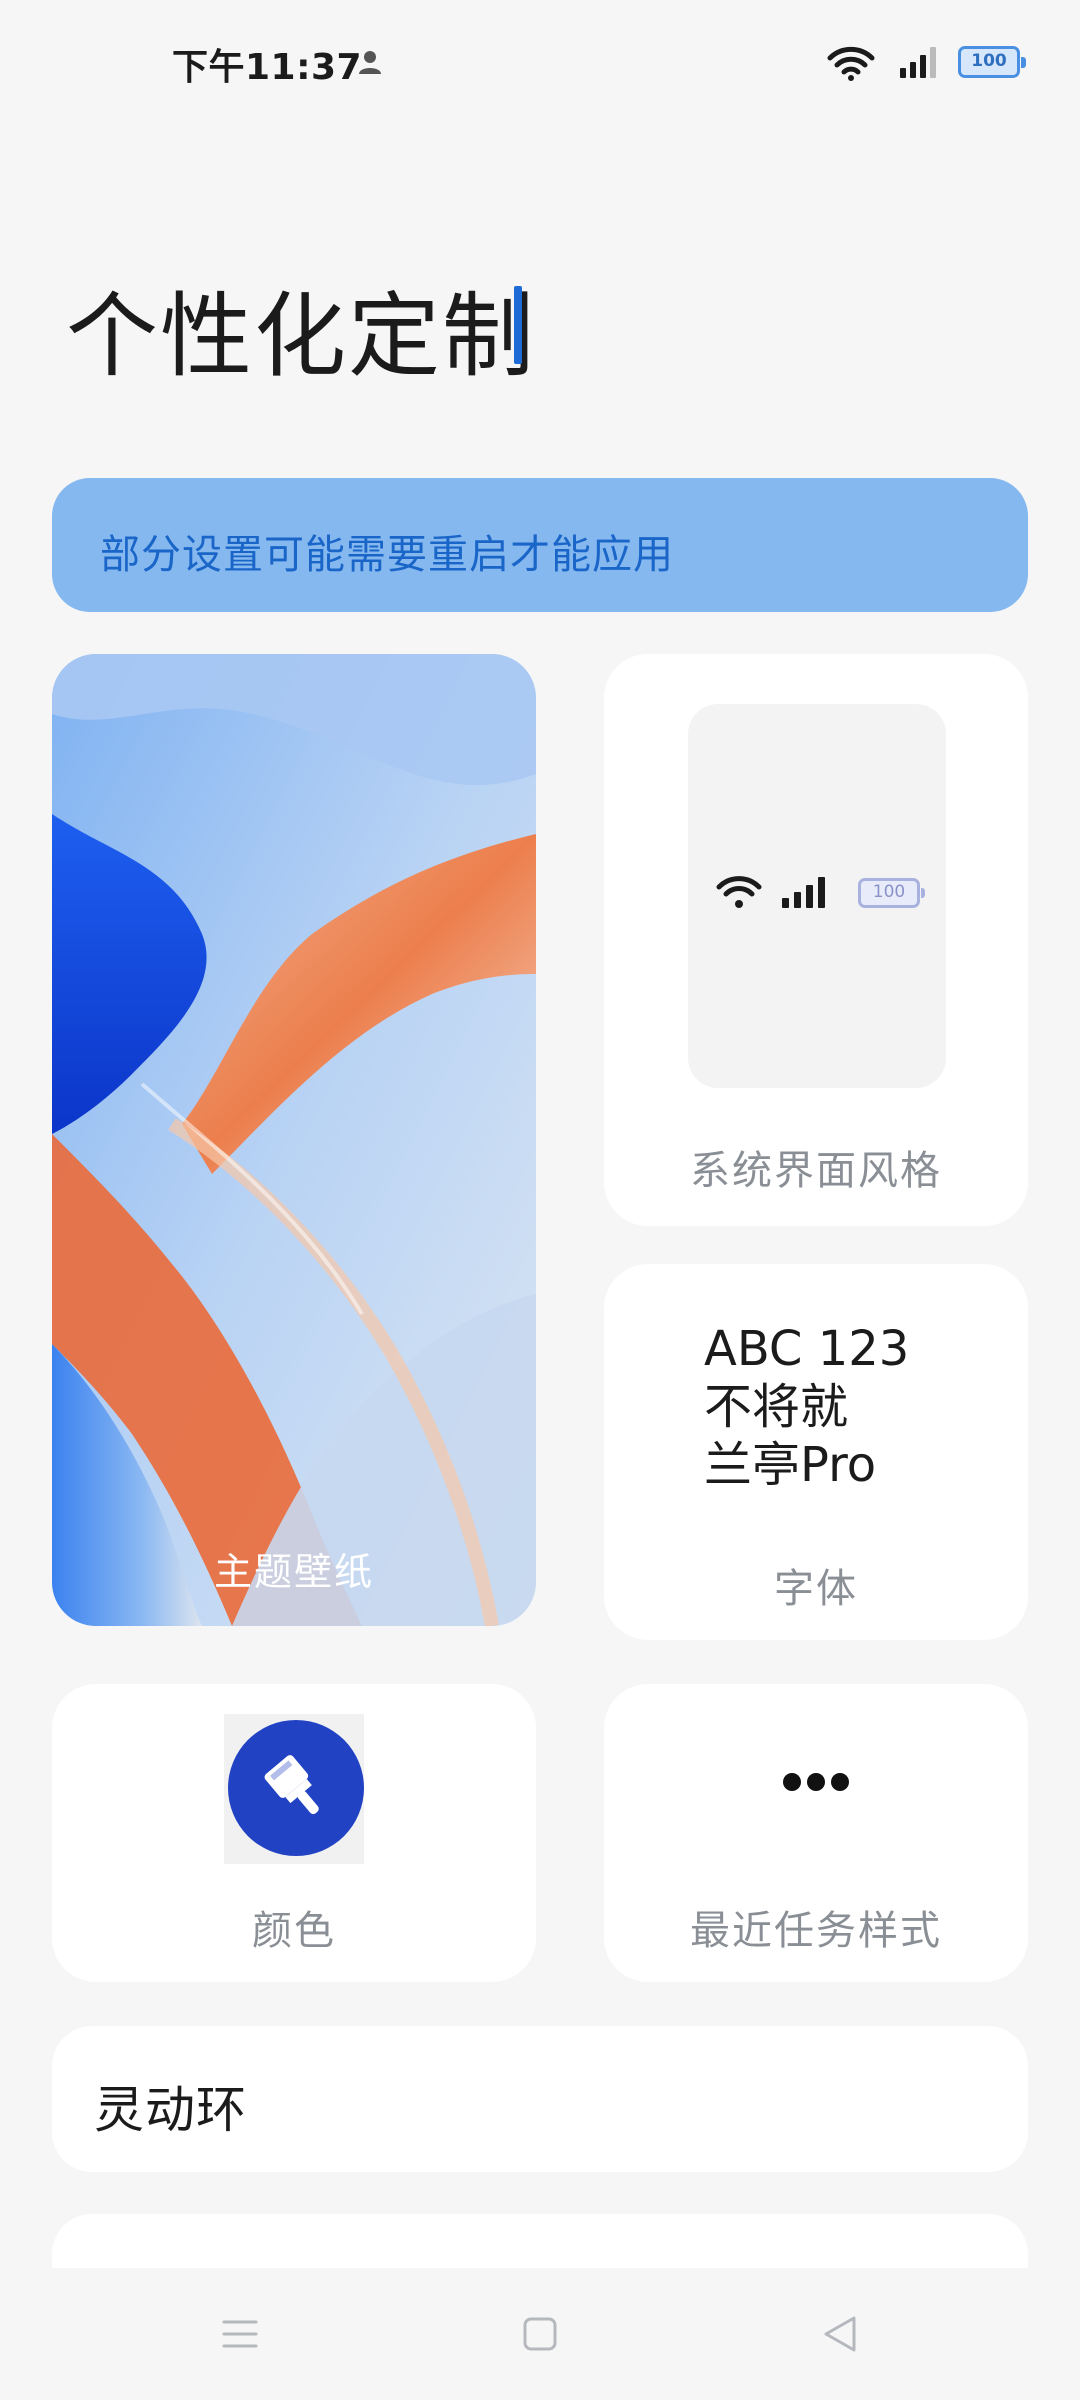 Image resolution: width=1080 pixels, height=2400 pixels. I want to click on back-icon, so click(840, 2334).